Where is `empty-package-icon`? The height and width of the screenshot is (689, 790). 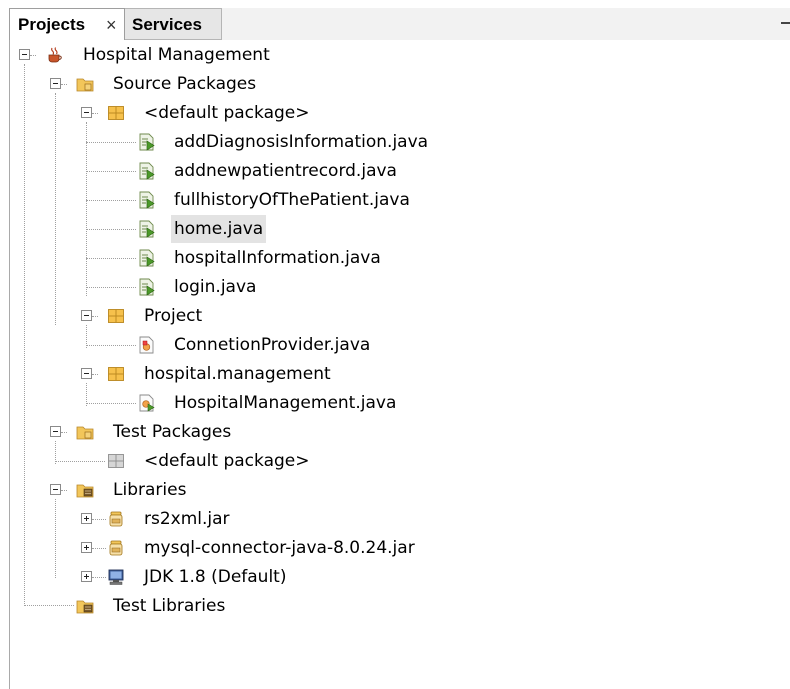 empty-package-icon is located at coordinates (116, 461).